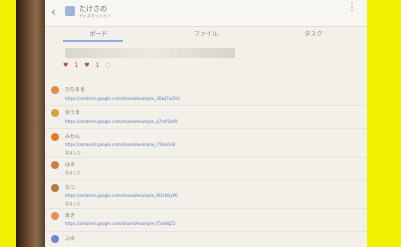  Describe the element at coordinates (70, 188) in the screenshot. I see `comment-author: なつ` at that location.